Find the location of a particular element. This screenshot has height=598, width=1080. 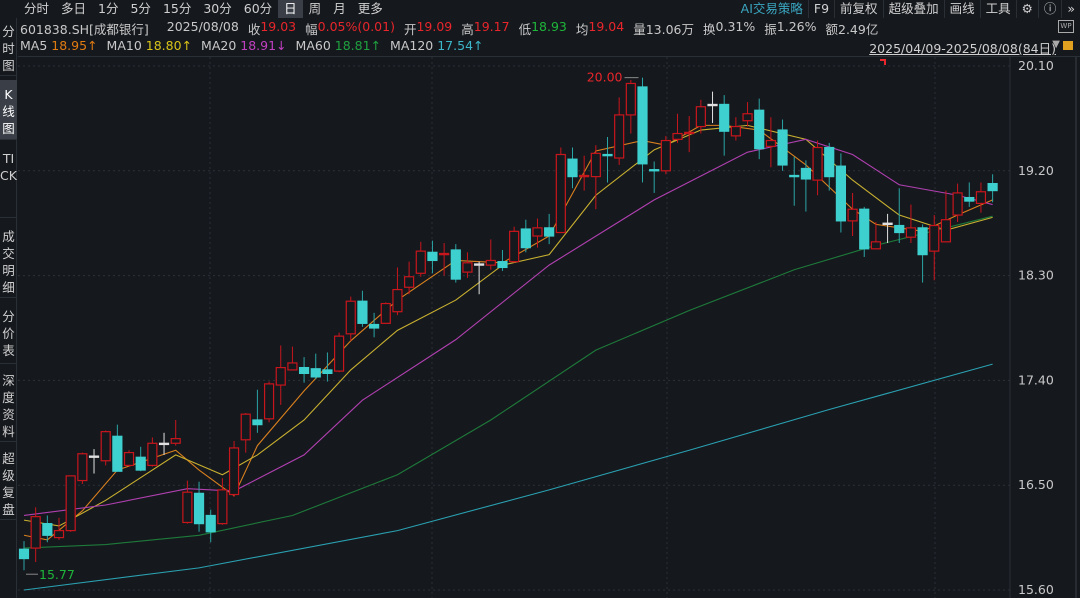

y-tick-label: 15.60 is located at coordinates (1036, 589).